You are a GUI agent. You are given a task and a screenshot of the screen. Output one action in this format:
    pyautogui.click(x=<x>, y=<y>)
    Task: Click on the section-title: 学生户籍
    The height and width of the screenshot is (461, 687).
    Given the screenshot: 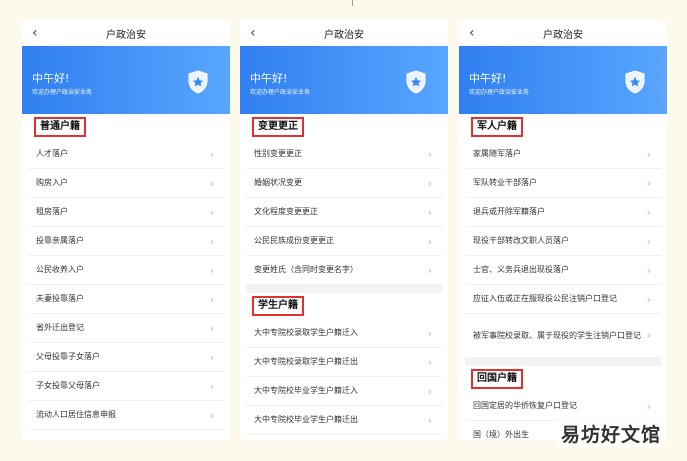 What is the action you would take?
    pyautogui.click(x=344, y=306)
    